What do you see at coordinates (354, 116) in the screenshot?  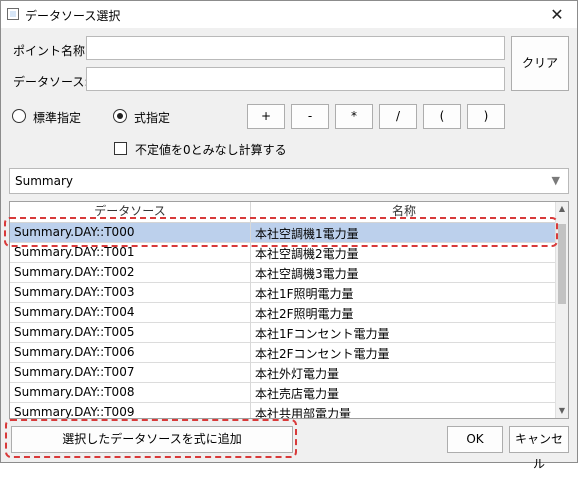 I see `multiply-button: *` at bounding box center [354, 116].